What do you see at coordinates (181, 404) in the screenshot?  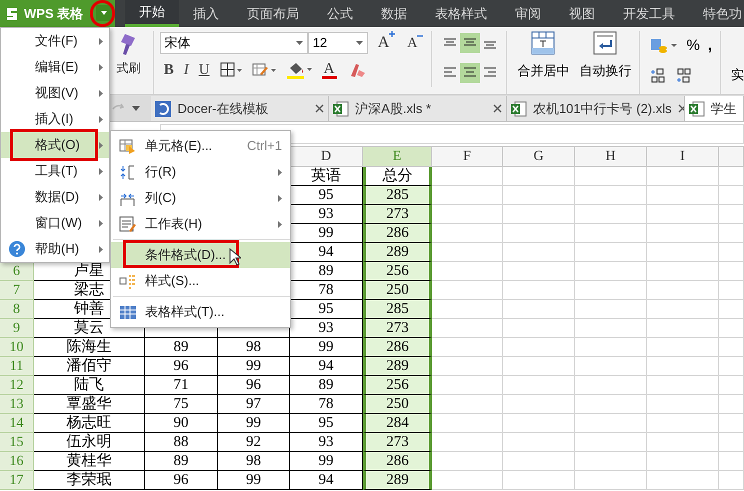 I see `table-cell: 75` at bounding box center [181, 404].